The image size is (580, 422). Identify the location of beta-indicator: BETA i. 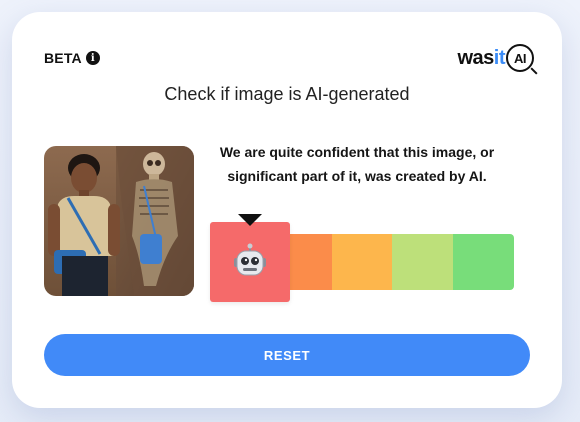
(72, 58).